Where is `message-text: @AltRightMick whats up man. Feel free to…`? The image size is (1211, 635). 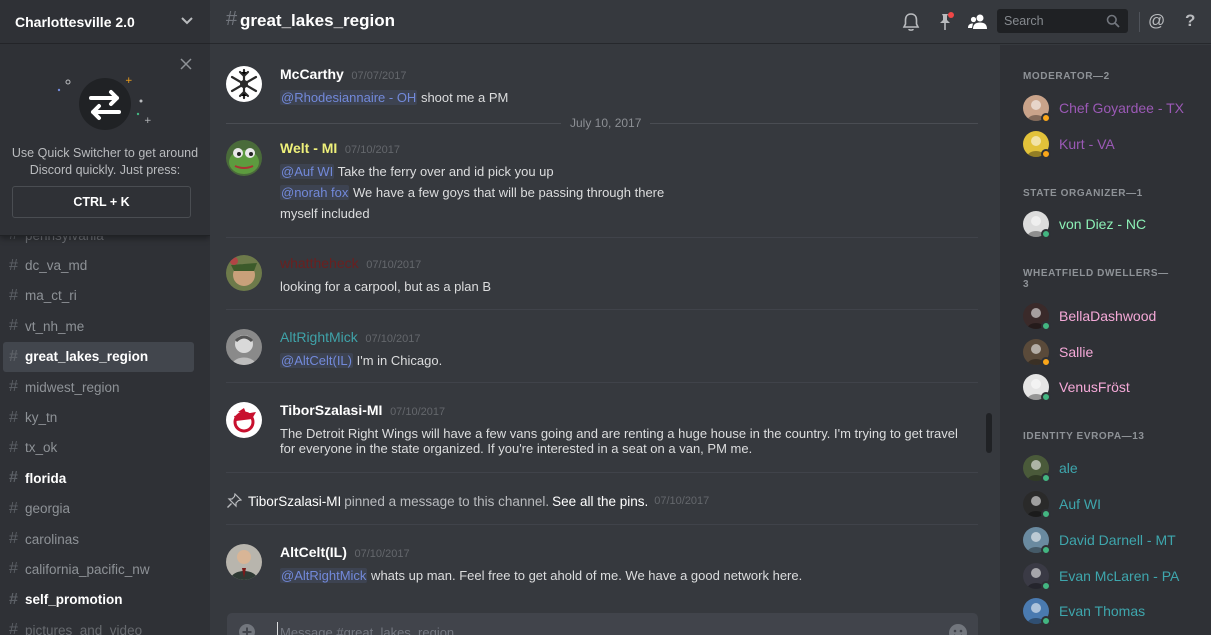
message-text: @AltRightMick whats up man. Feel free to… is located at coordinates (541, 575).